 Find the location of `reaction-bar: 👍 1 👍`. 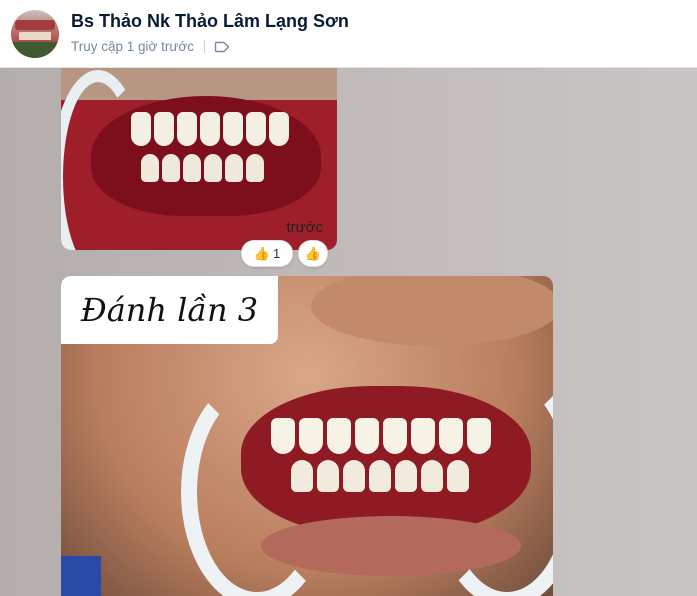

reaction-bar: 👍 1 👍 is located at coordinates (284, 253).